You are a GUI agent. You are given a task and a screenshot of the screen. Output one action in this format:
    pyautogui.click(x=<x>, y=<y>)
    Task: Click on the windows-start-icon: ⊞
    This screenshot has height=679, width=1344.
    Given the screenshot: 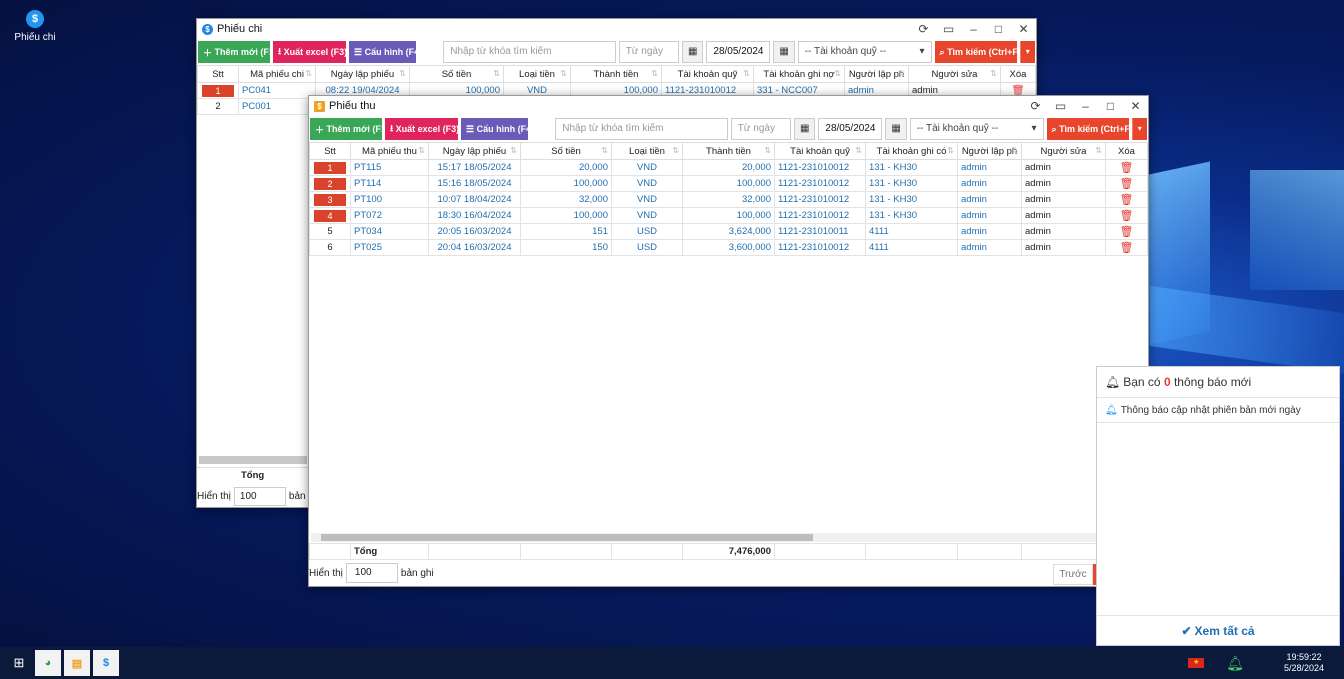 What is the action you would take?
    pyautogui.click(x=19, y=663)
    